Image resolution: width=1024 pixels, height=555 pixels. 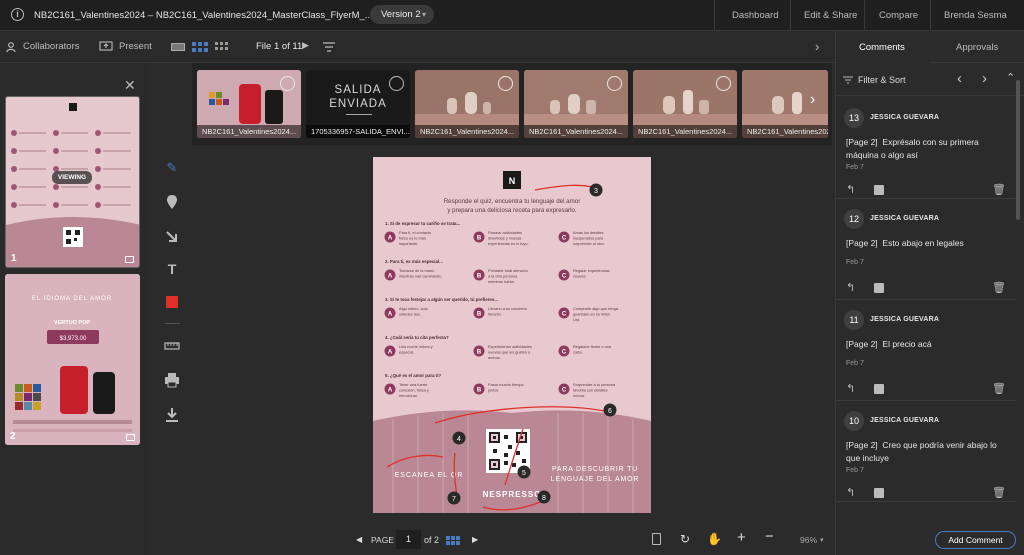 I want to click on option-text: especial., so click(x=406, y=352).